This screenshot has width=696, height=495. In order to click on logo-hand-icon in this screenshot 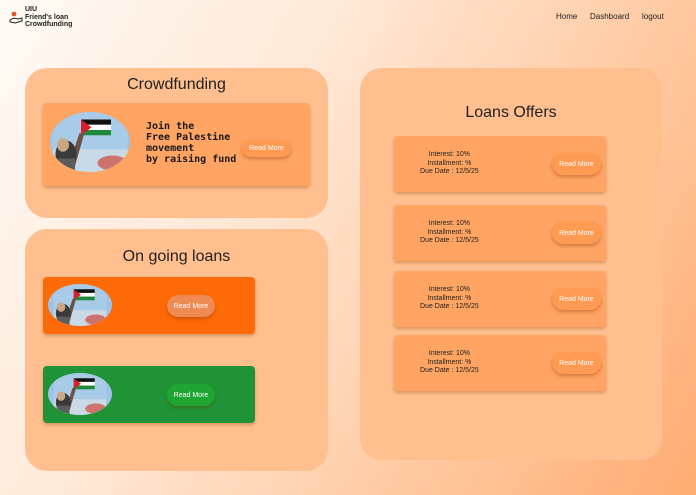, I will do `click(16, 17)`.